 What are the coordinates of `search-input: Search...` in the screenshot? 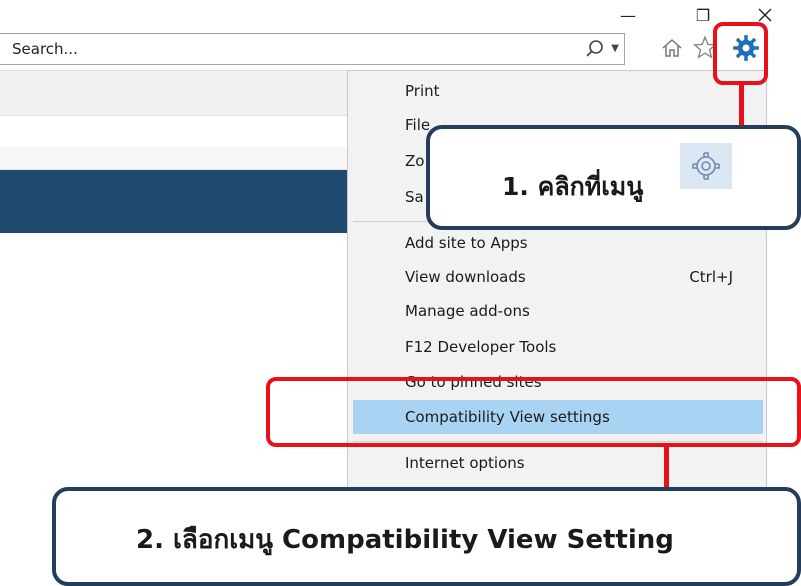 It's located at (45, 49).